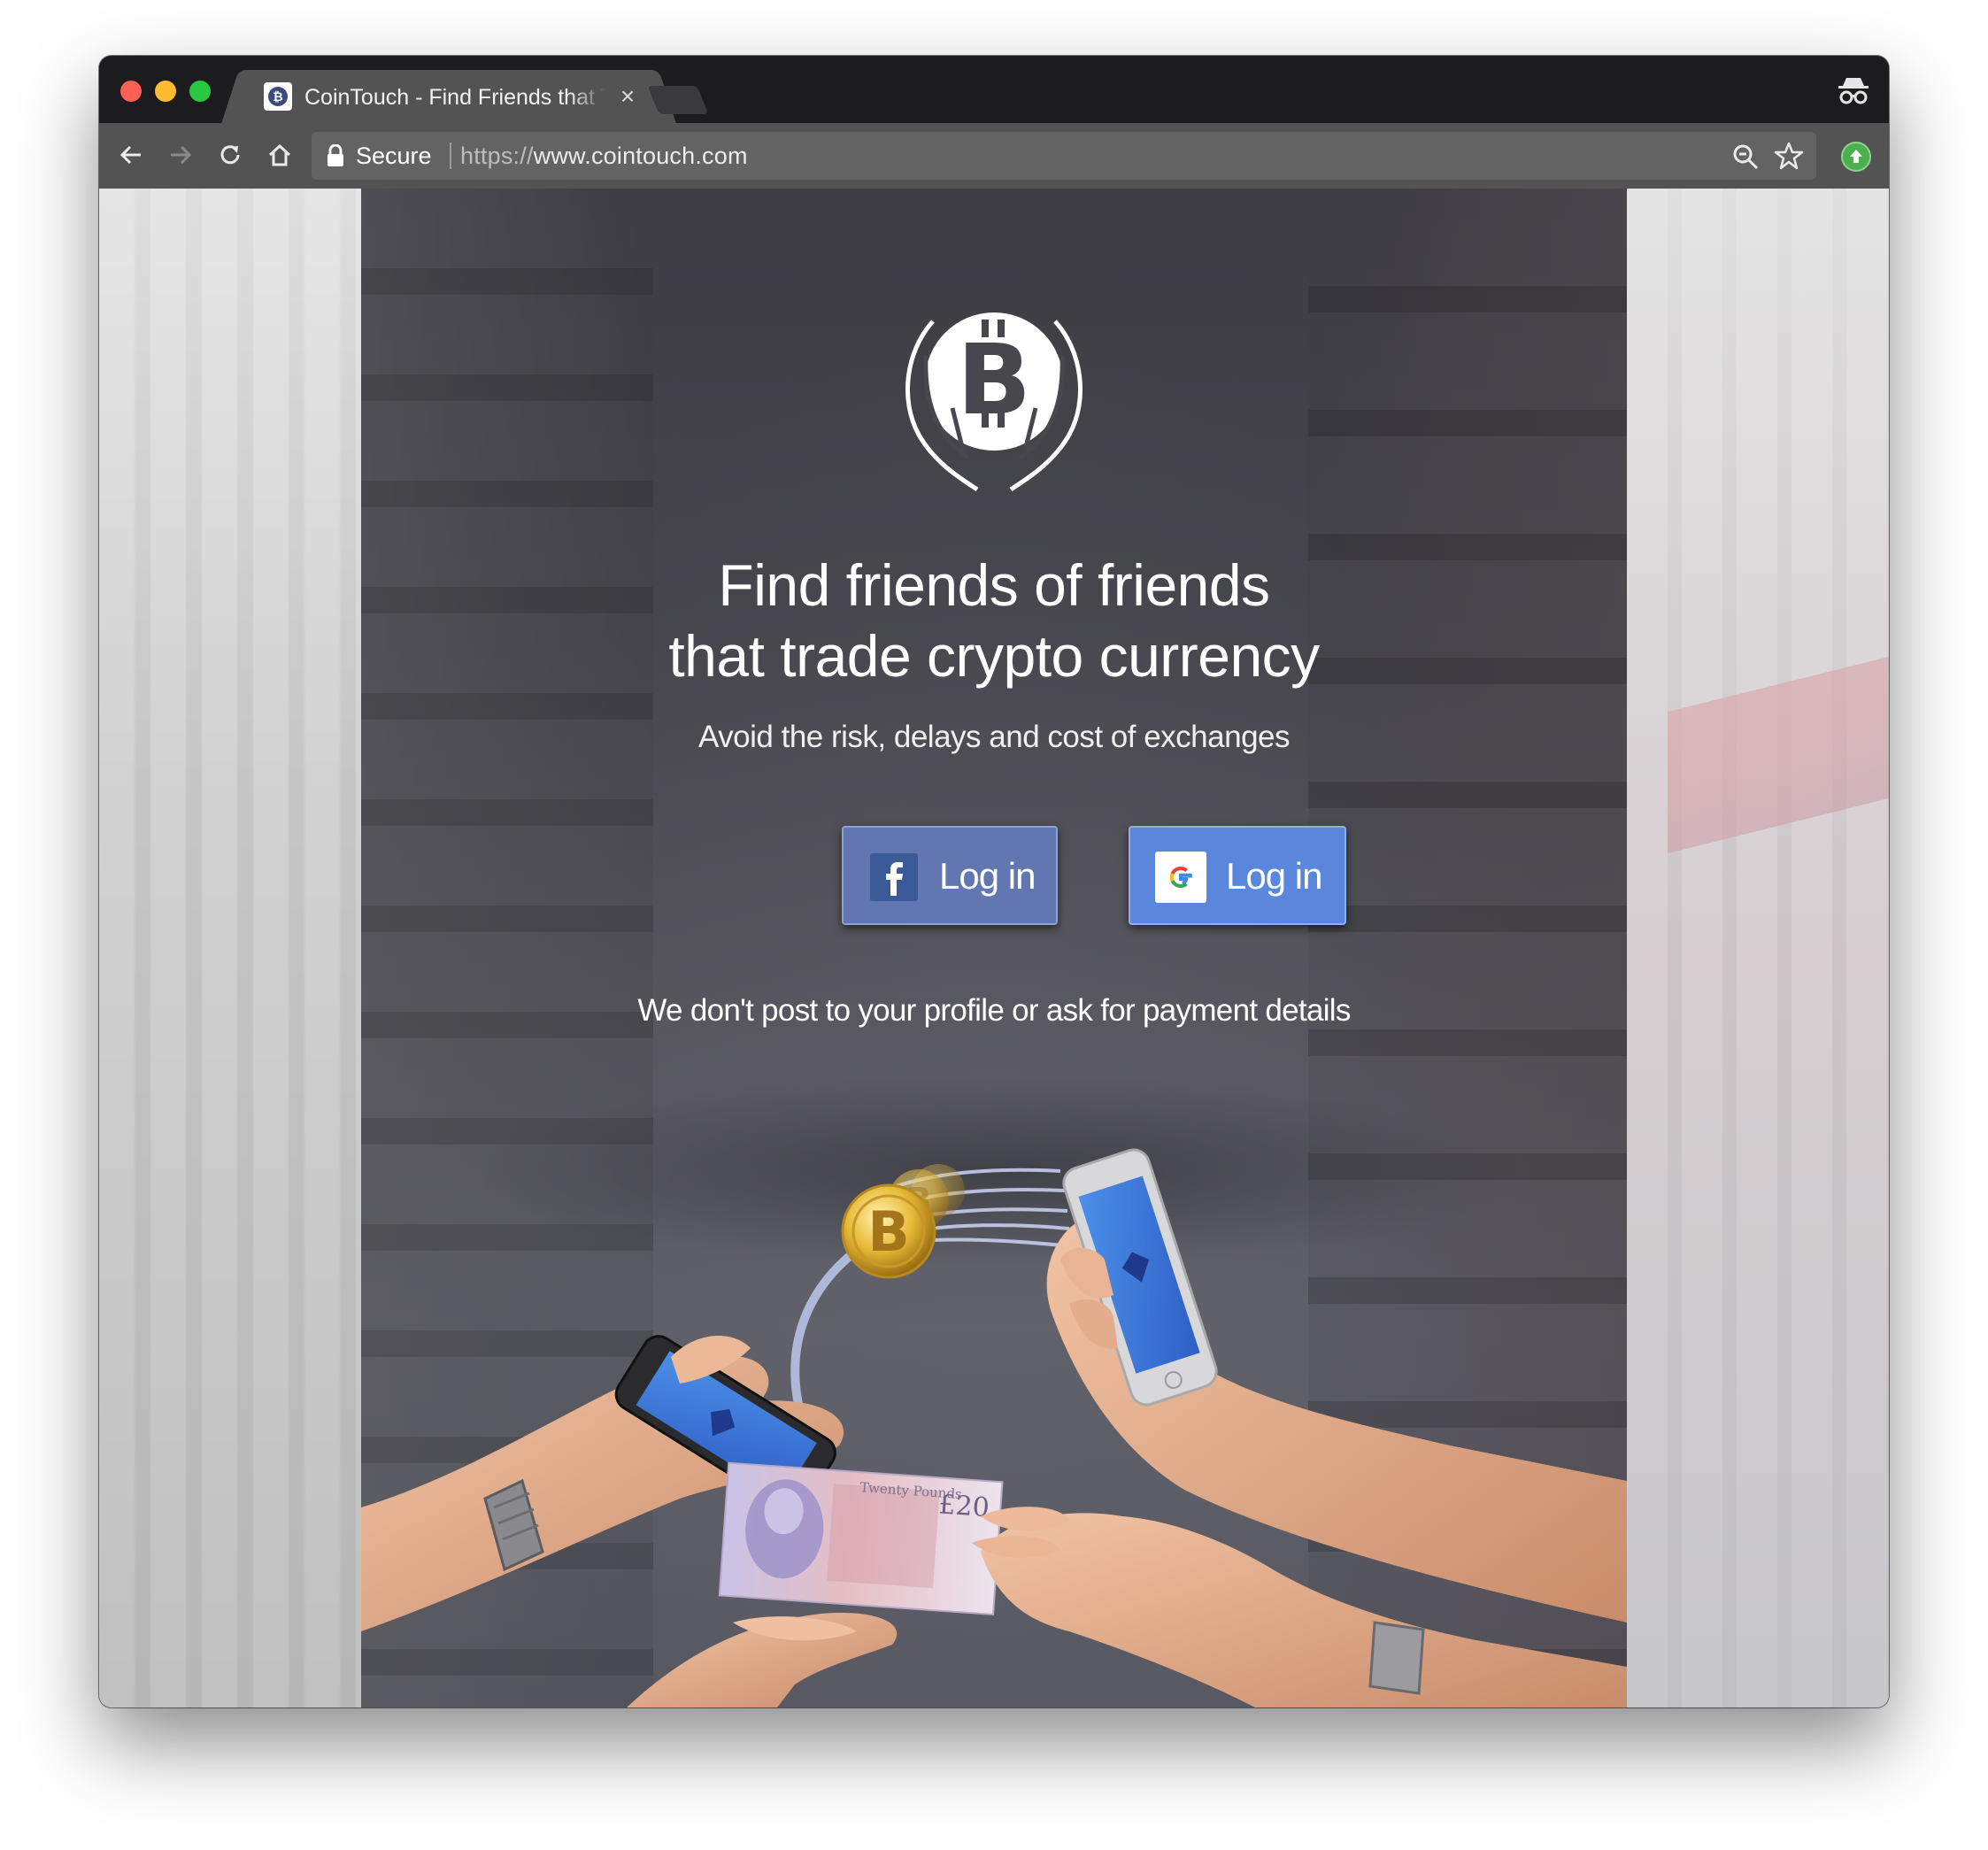  I want to click on tab-close-button: ×, so click(628, 96).